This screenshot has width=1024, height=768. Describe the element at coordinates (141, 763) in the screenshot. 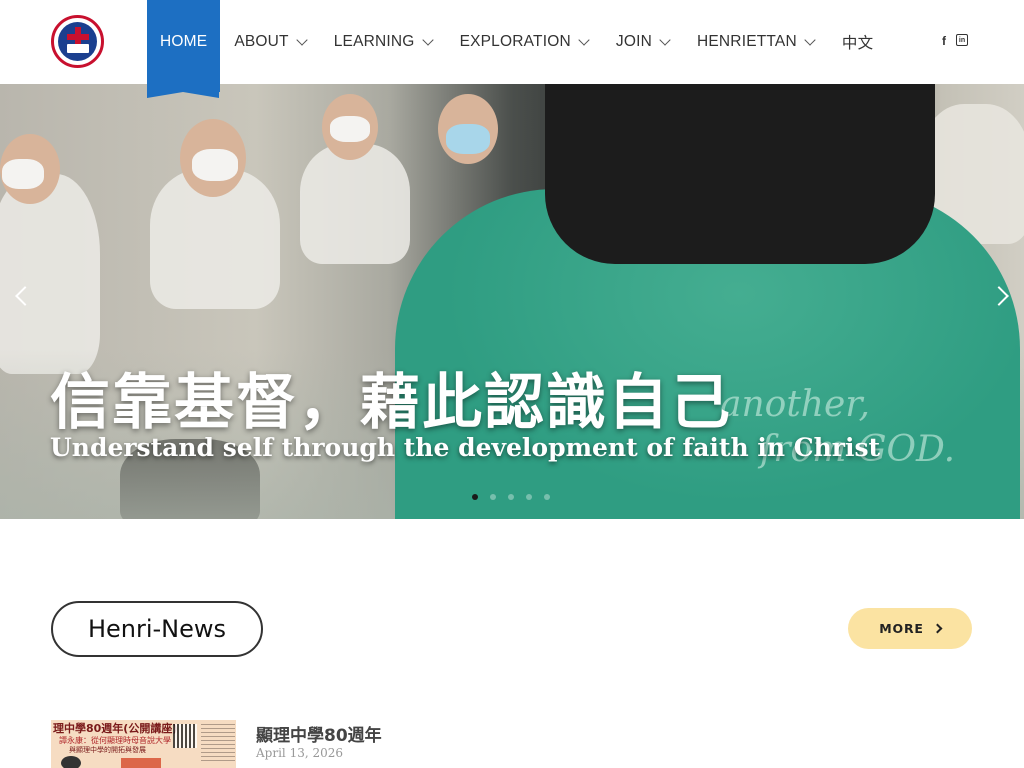

I see `thumbnail-banner` at that location.